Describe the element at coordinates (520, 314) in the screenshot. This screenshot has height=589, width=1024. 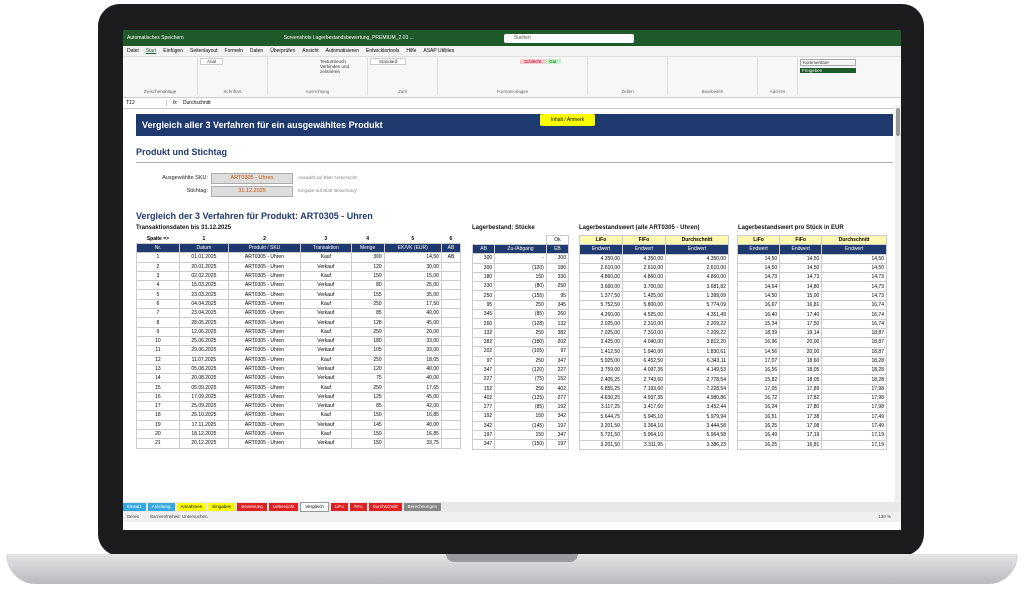
I see `table-cell: (85)` at that location.